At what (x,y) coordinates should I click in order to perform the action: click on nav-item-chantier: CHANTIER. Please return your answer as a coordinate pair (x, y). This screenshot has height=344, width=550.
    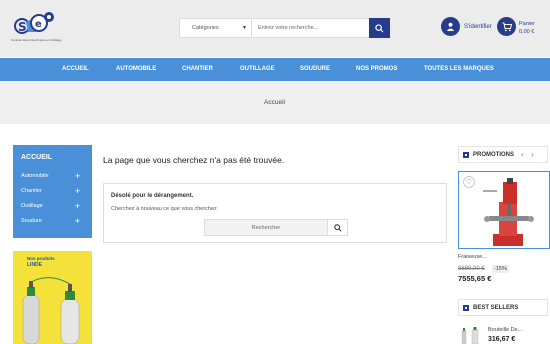
    Looking at the image, I should click on (197, 69).